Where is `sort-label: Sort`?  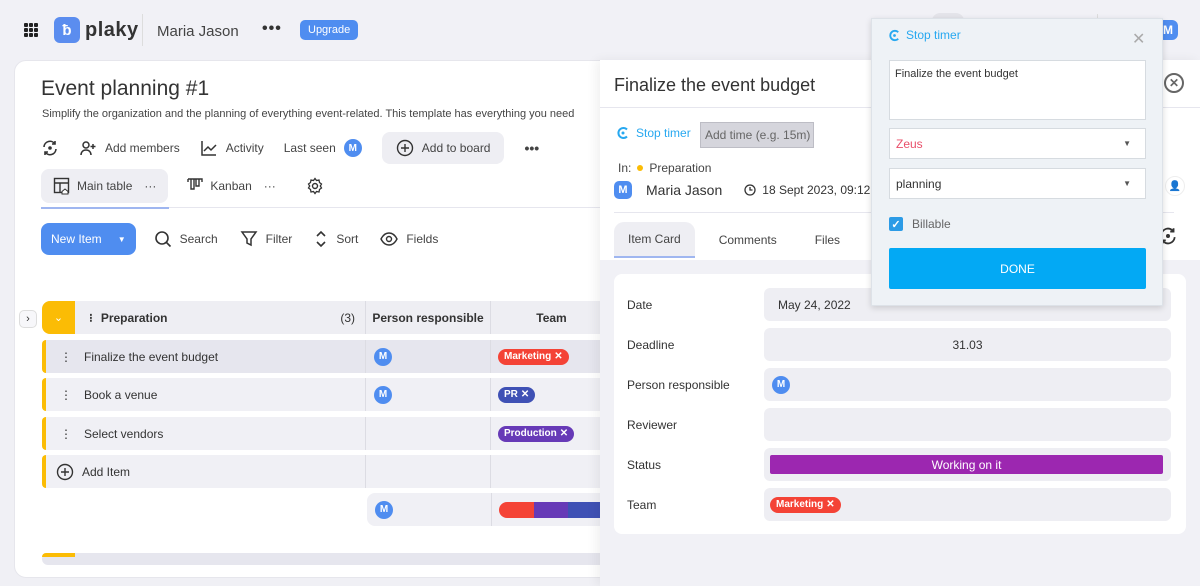
sort-label: Sort is located at coordinates (347, 239).